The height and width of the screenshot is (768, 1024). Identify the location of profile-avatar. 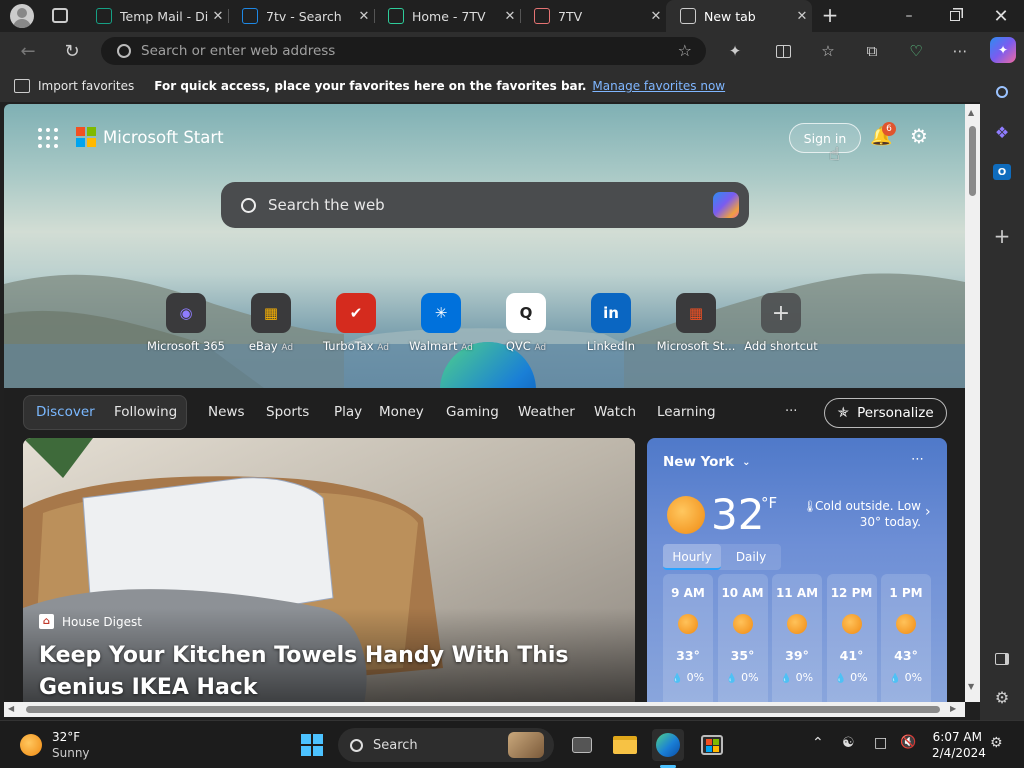
(22, 16).